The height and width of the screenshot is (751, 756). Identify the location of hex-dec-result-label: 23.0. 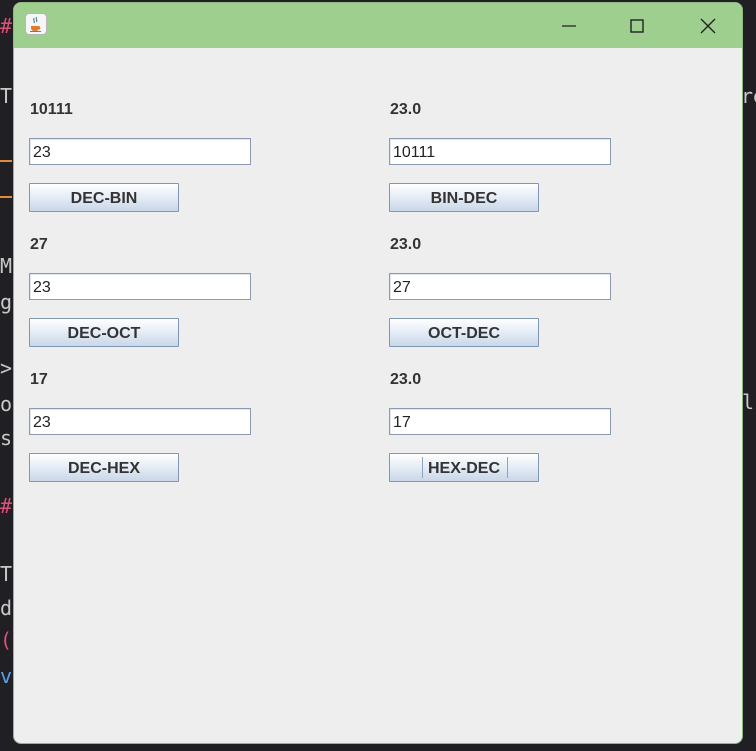
(406, 379).